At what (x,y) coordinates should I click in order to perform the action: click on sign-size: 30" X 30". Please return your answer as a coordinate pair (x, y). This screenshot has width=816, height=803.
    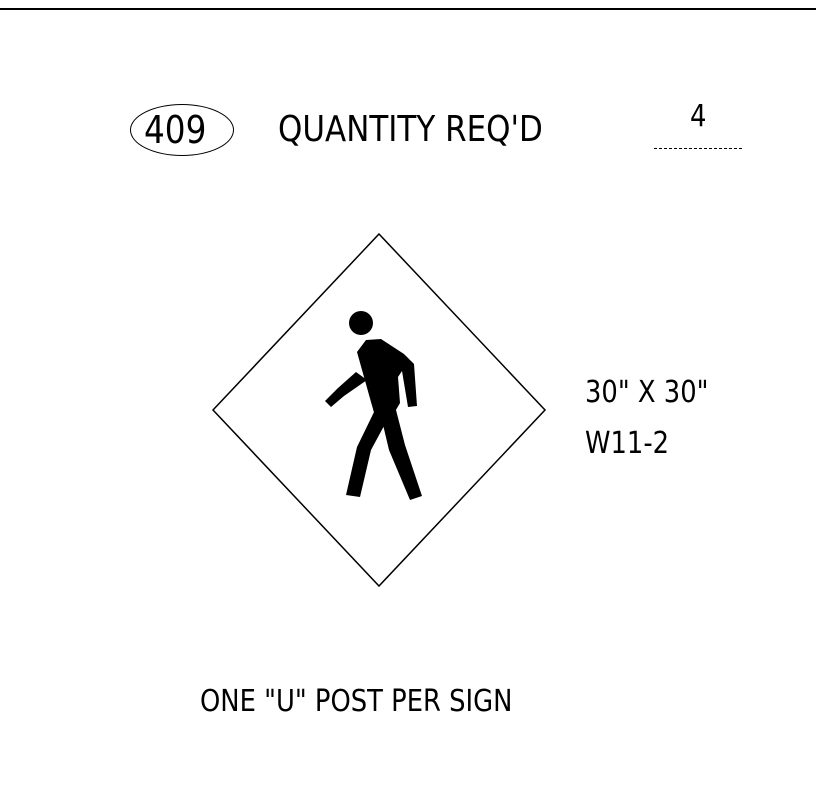
    Looking at the image, I should click on (647, 392).